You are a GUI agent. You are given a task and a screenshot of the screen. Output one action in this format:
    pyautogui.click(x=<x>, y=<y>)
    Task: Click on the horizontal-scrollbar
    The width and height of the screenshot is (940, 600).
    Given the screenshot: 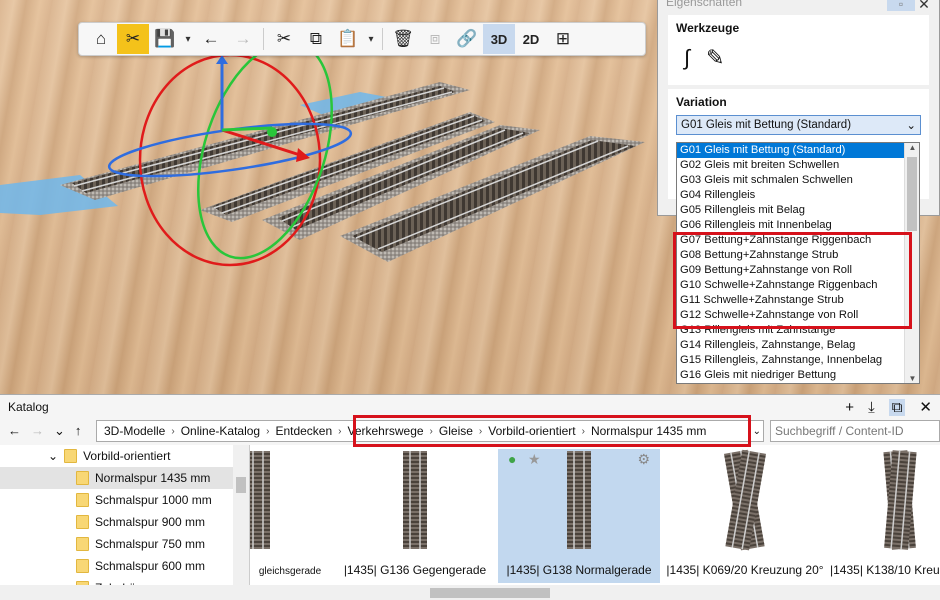 What is the action you would take?
    pyautogui.click(x=470, y=592)
    